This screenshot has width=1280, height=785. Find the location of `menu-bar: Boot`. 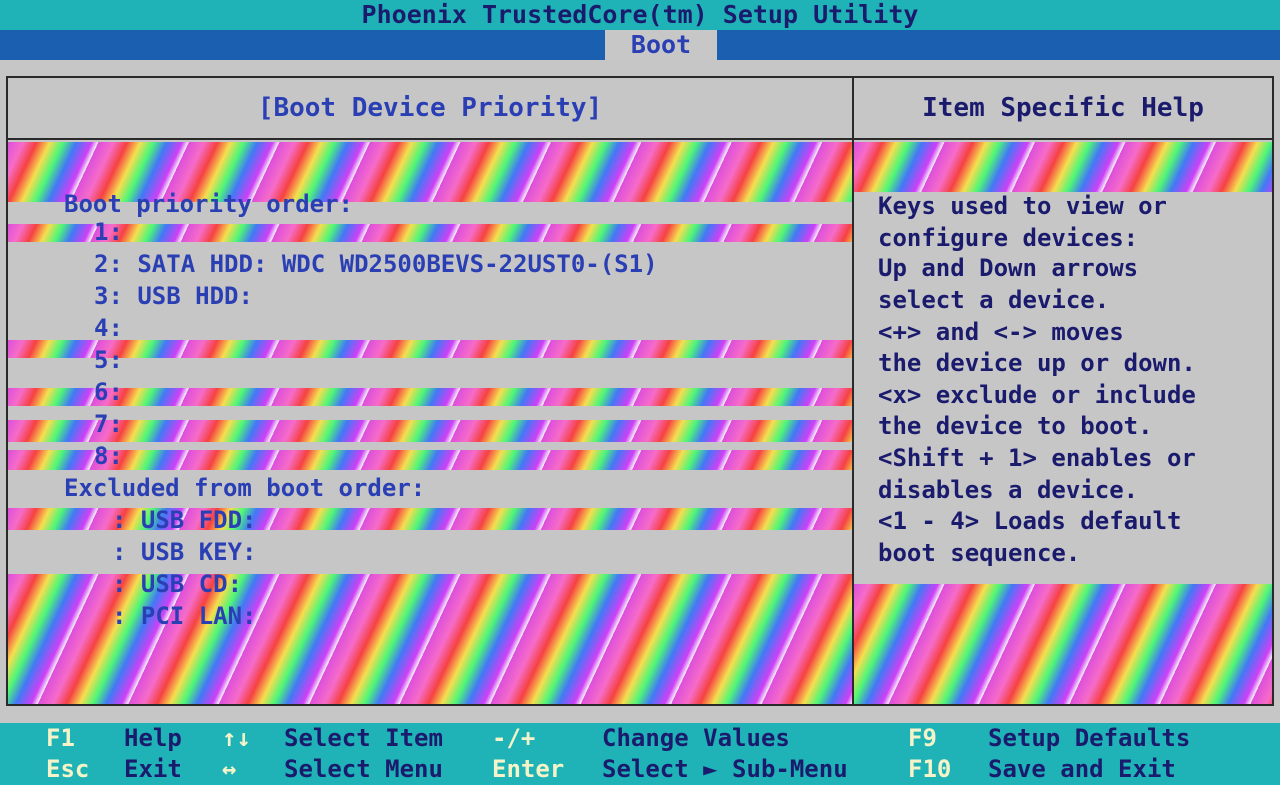

menu-bar: Boot is located at coordinates (640, 45).